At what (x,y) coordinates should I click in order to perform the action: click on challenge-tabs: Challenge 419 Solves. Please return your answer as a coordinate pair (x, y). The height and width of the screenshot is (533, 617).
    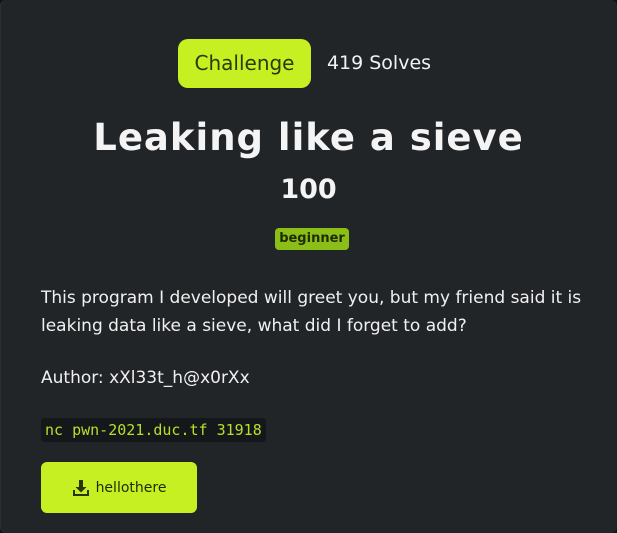
    Looking at the image, I should click on (308, 64).